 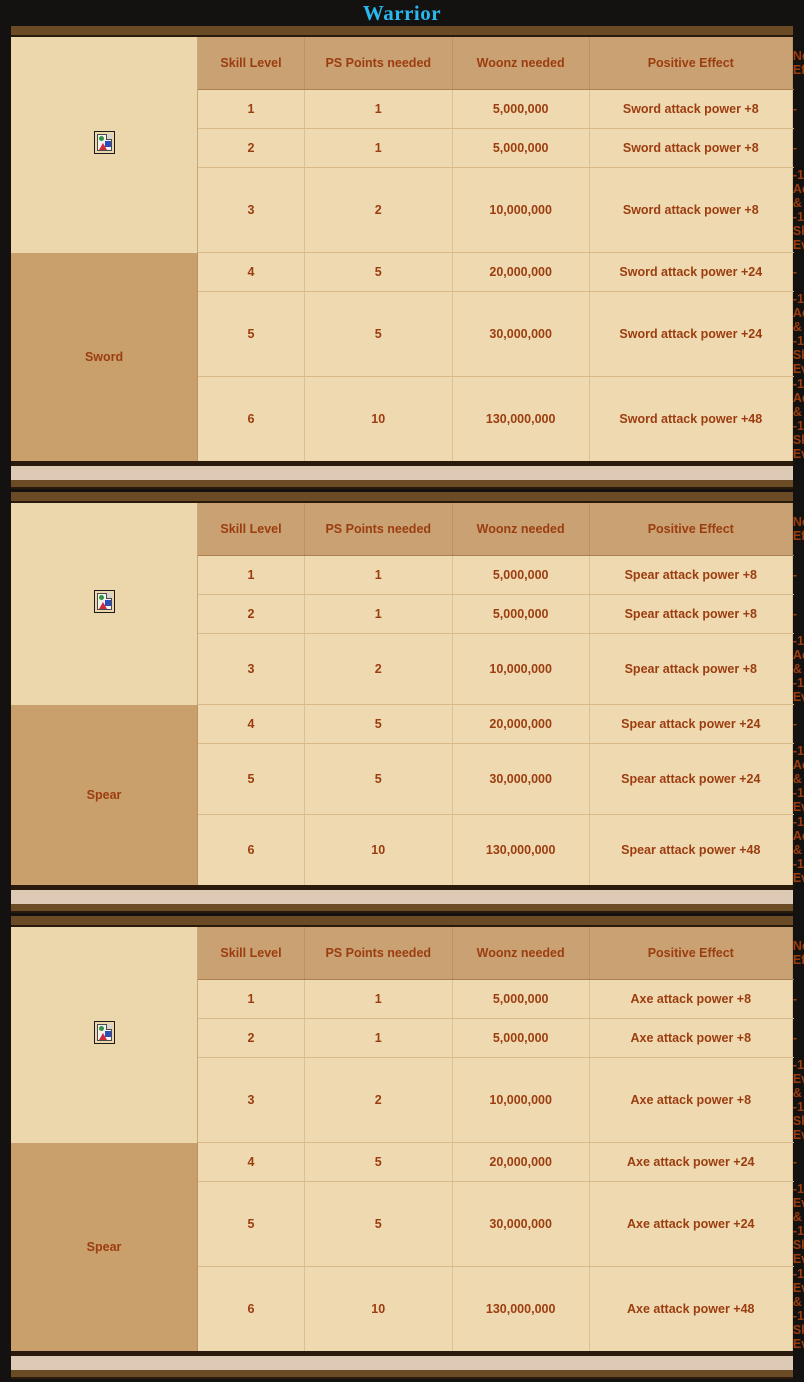 I want to click on cell-skill-level: 4, so click(x=251, y=272).